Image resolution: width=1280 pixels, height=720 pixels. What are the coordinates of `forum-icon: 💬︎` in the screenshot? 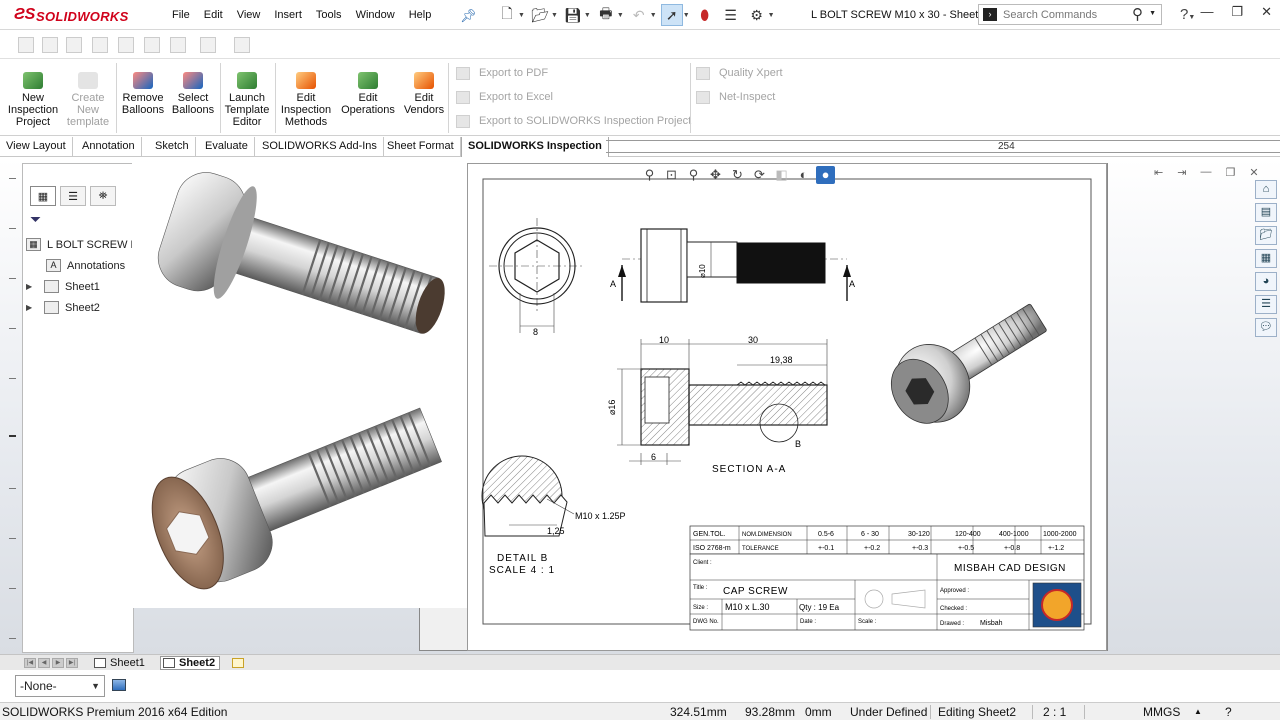 It's located at (1266, 327).